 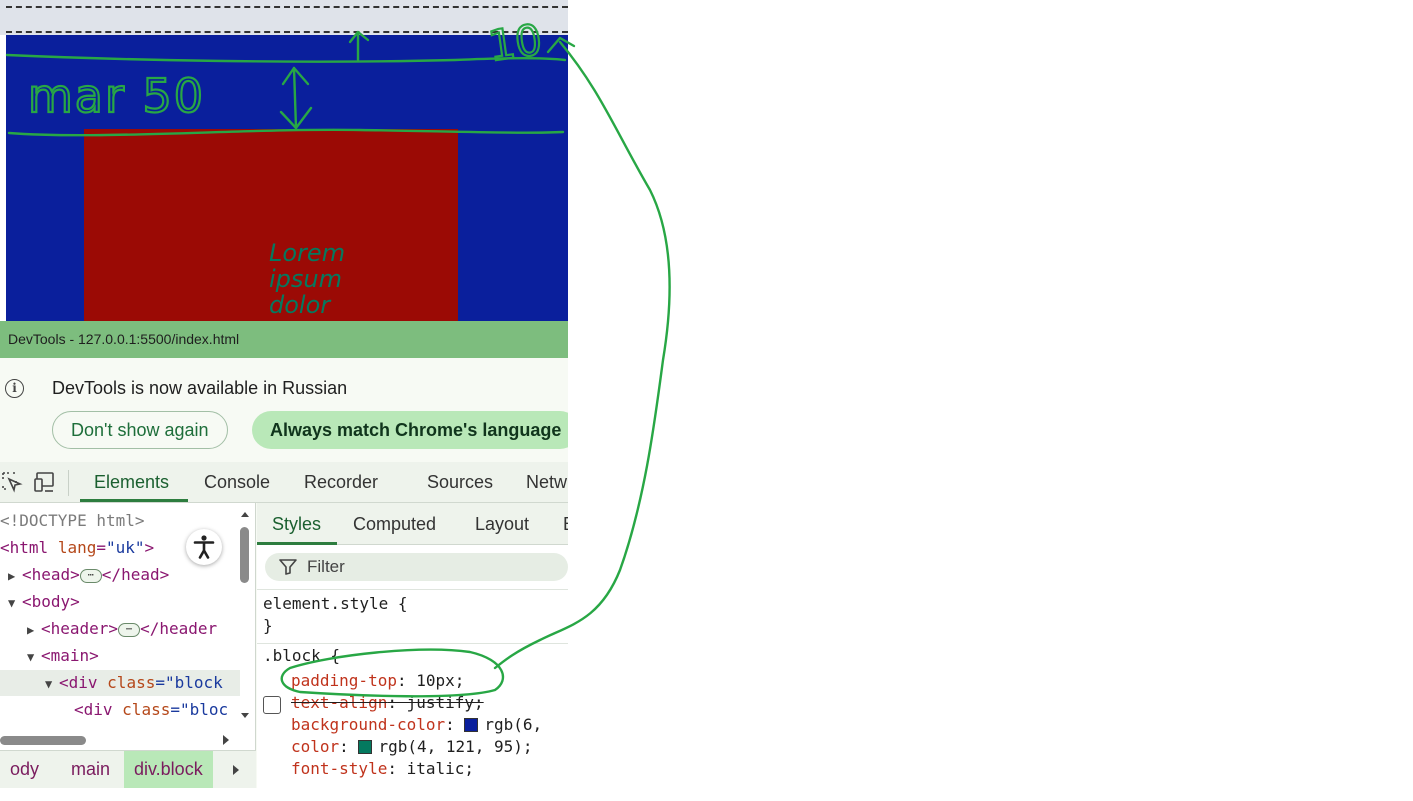 I want to click on tab-sources: Sources, so click(x=460, y=482).